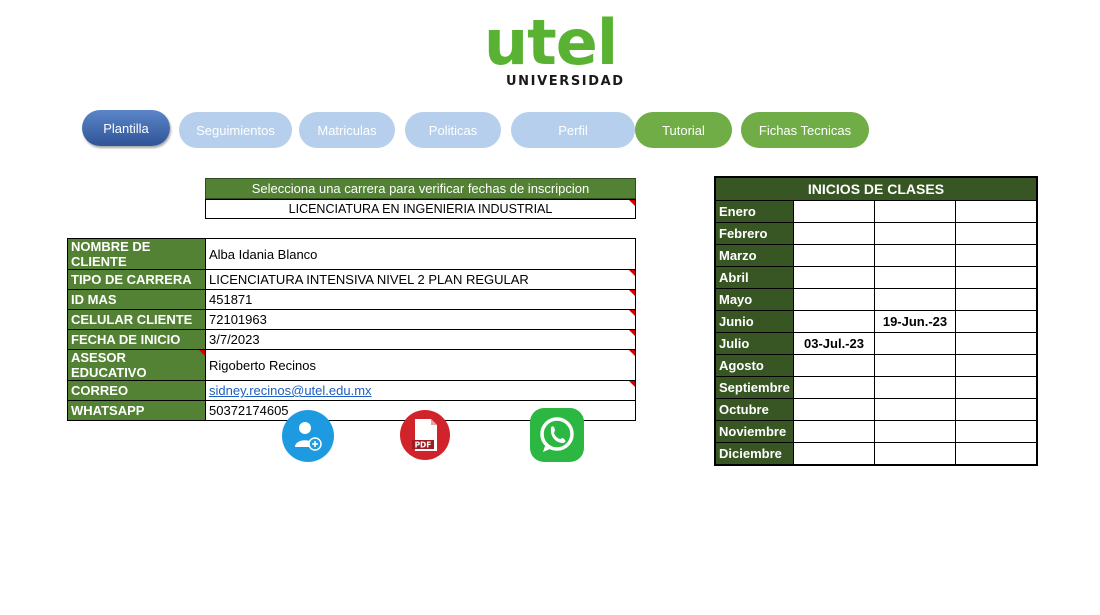  I want to click on client-value-correo: sidney.recinos@utel.edu.mx, so click(420, 390).